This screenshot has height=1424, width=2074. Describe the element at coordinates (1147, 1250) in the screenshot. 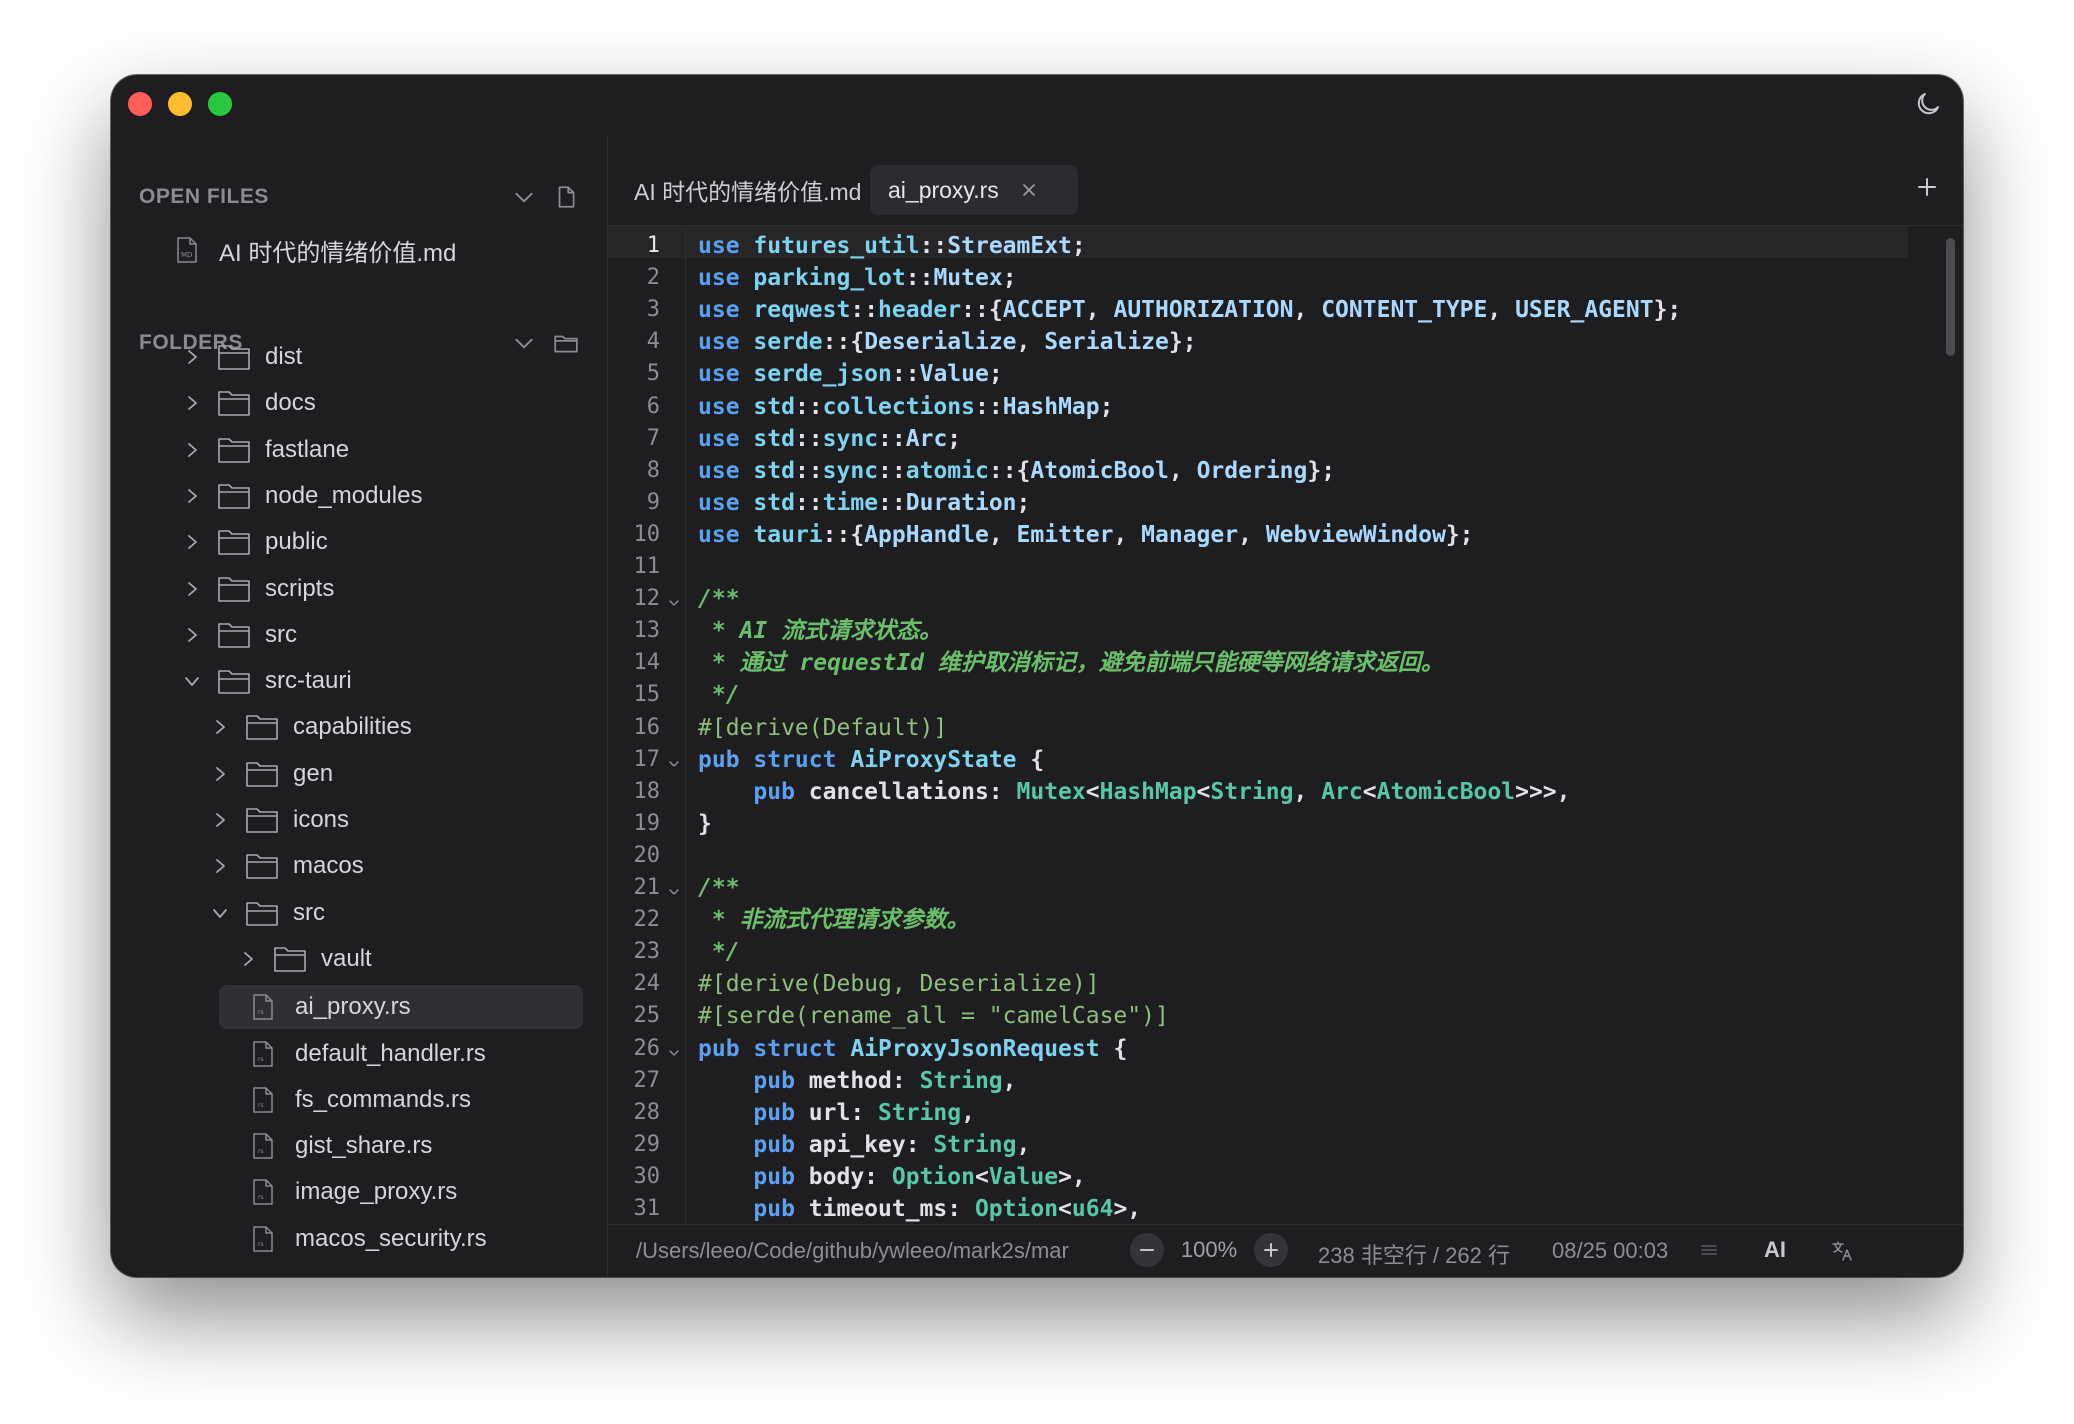

I see `zoom-out-button` at that location.